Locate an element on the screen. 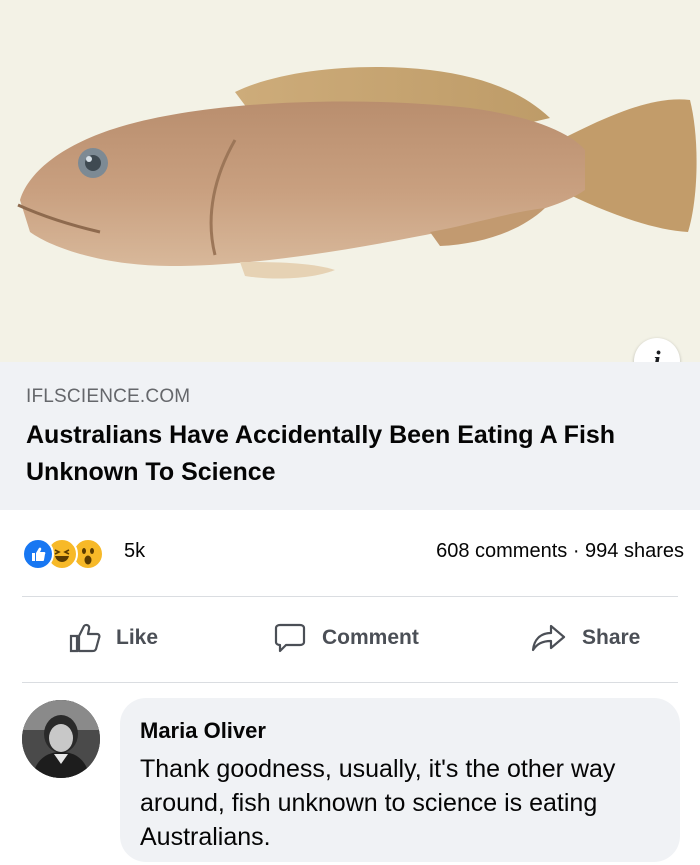  comment-icon is located at coordinates (290, 638).